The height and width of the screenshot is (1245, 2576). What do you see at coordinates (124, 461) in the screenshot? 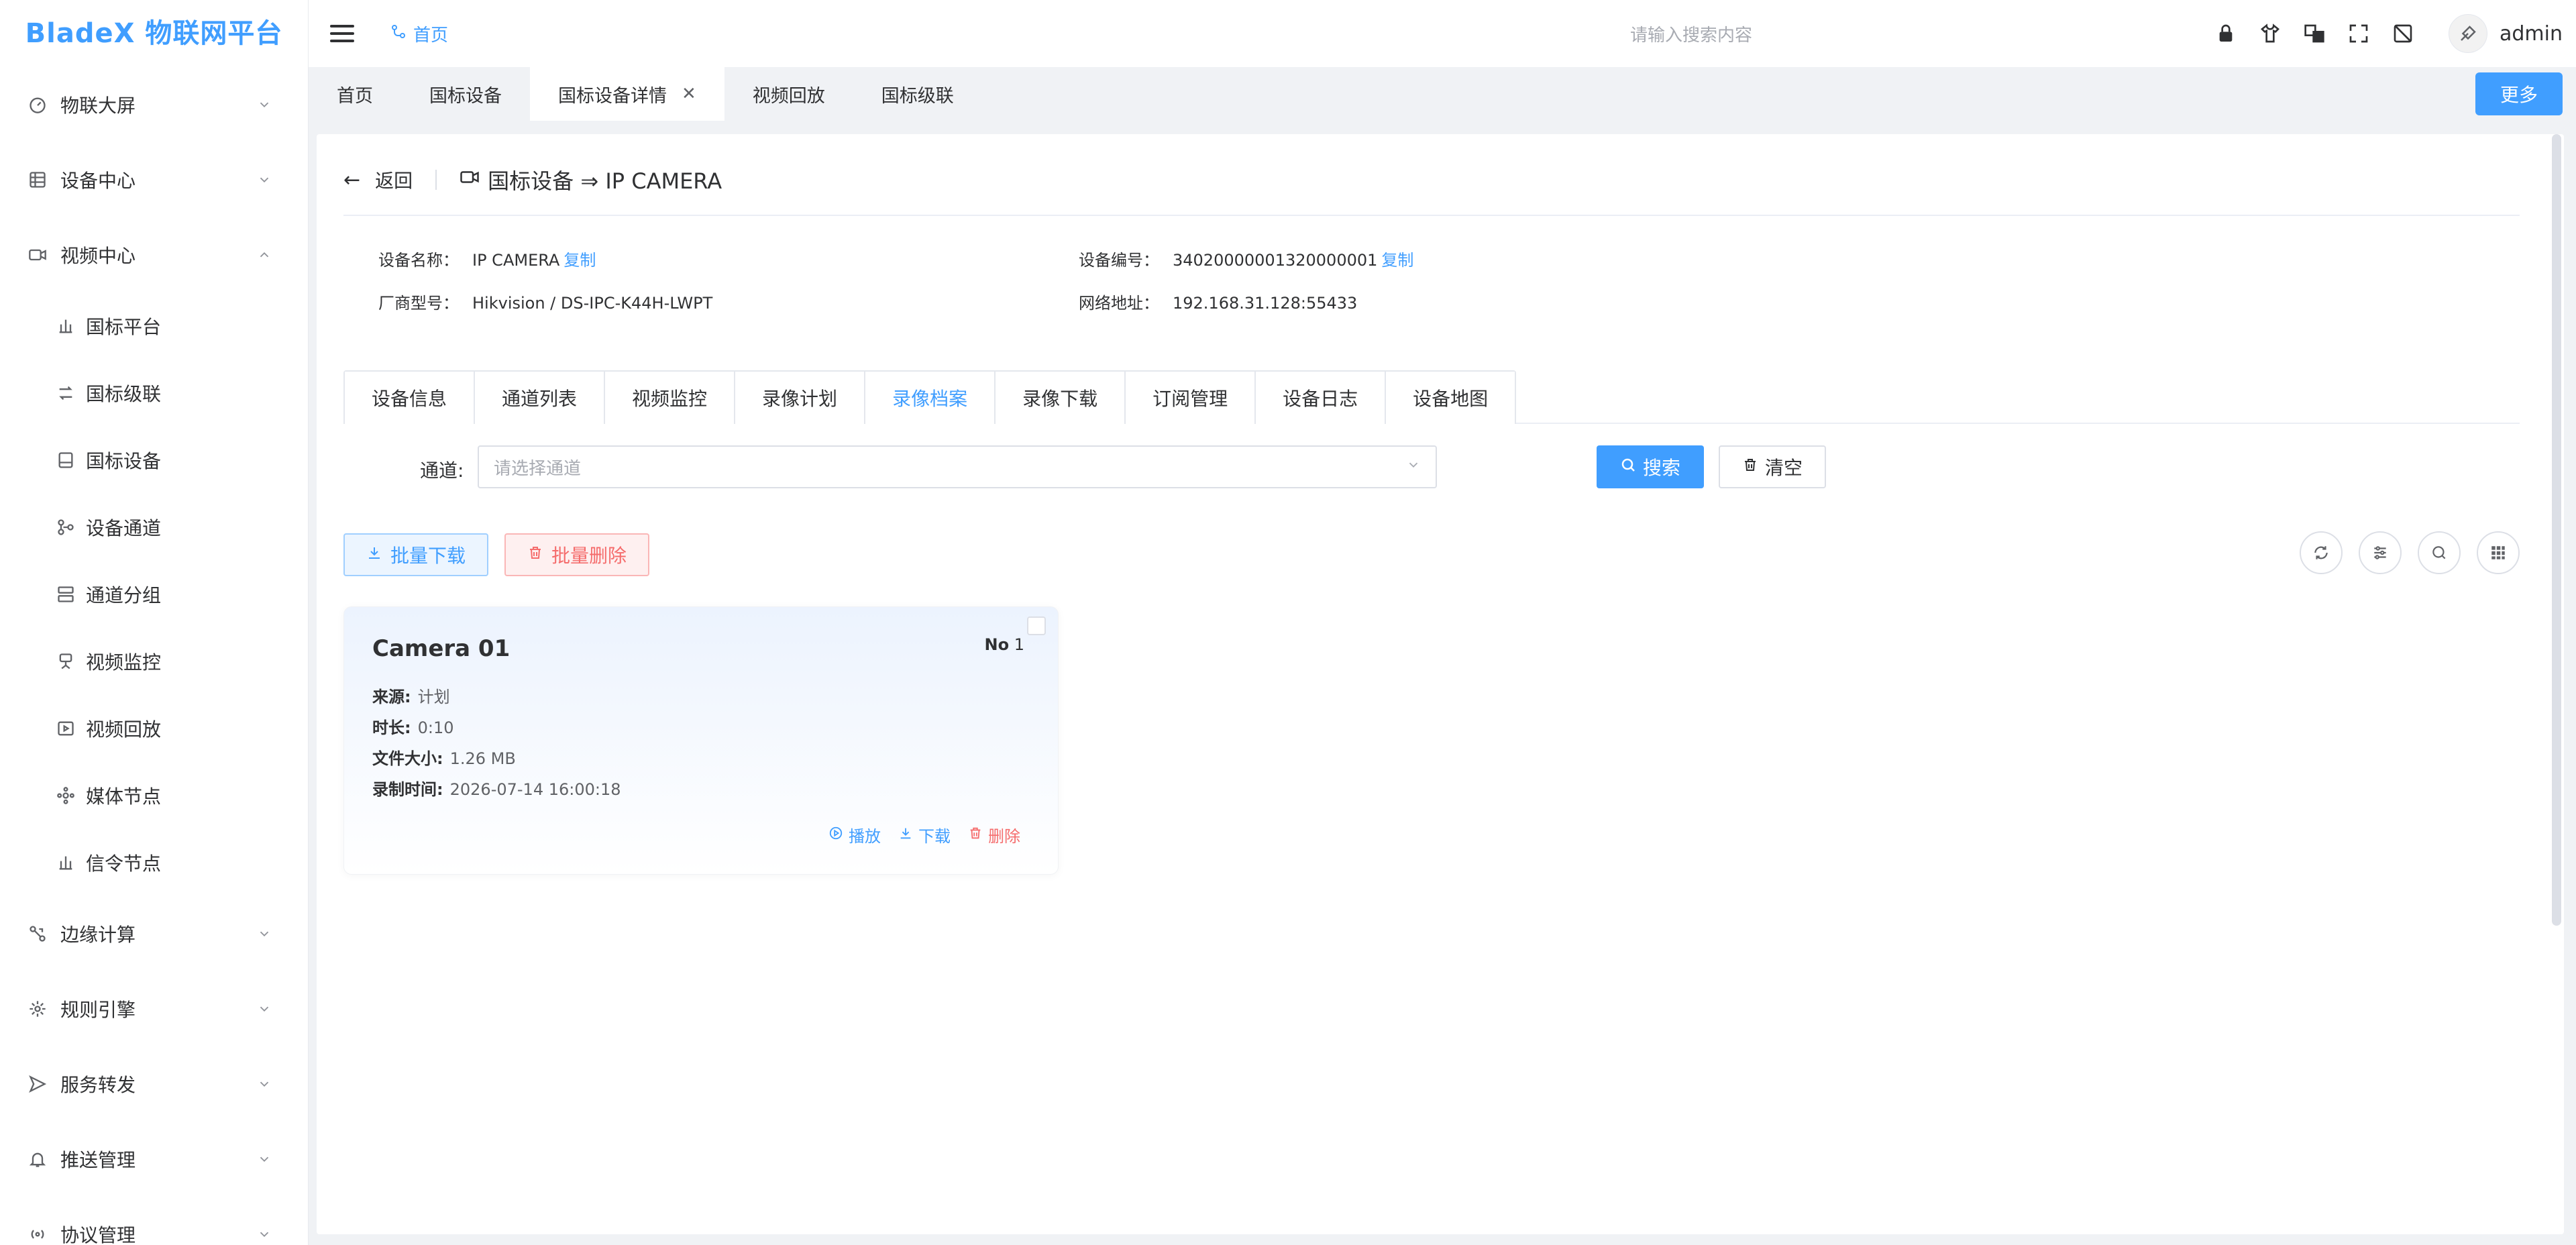
I see `sidebar-subitem-label: 国标设备` at bounding box center [124, 461].